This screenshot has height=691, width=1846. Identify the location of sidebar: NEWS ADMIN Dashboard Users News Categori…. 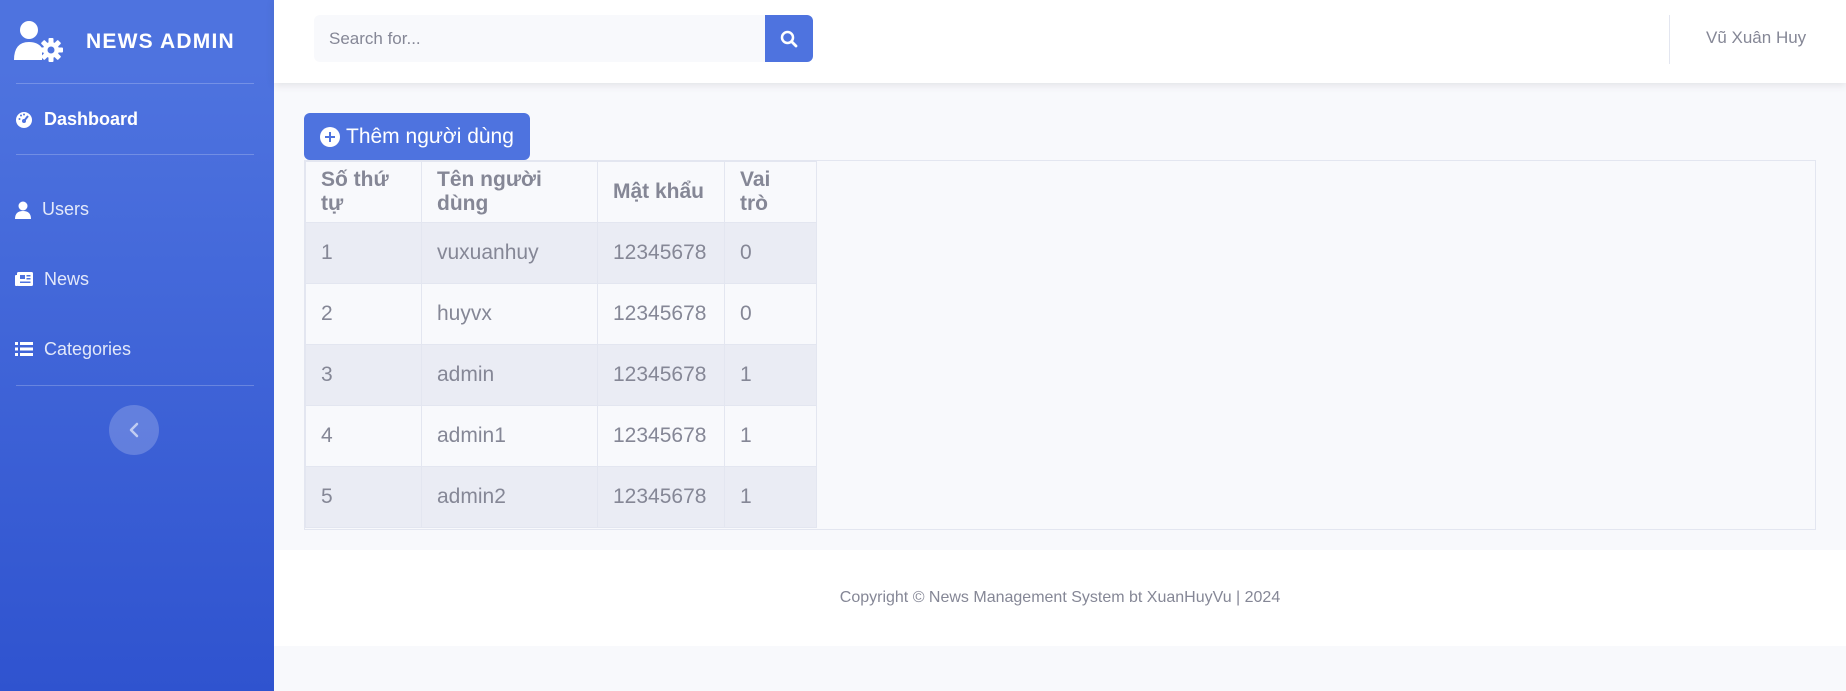
(137, 345).